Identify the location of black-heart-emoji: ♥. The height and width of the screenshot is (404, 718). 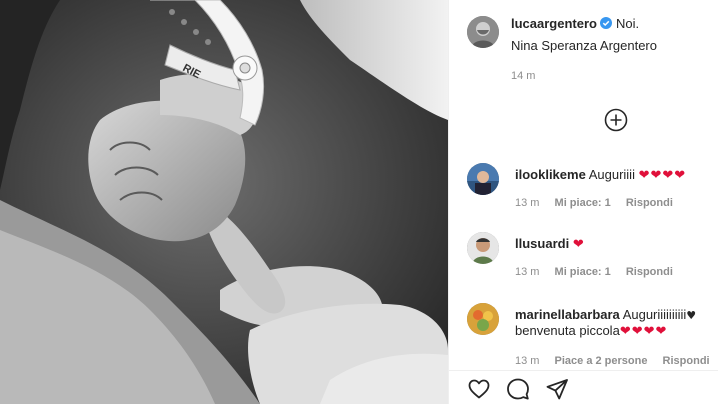
(691, 315).